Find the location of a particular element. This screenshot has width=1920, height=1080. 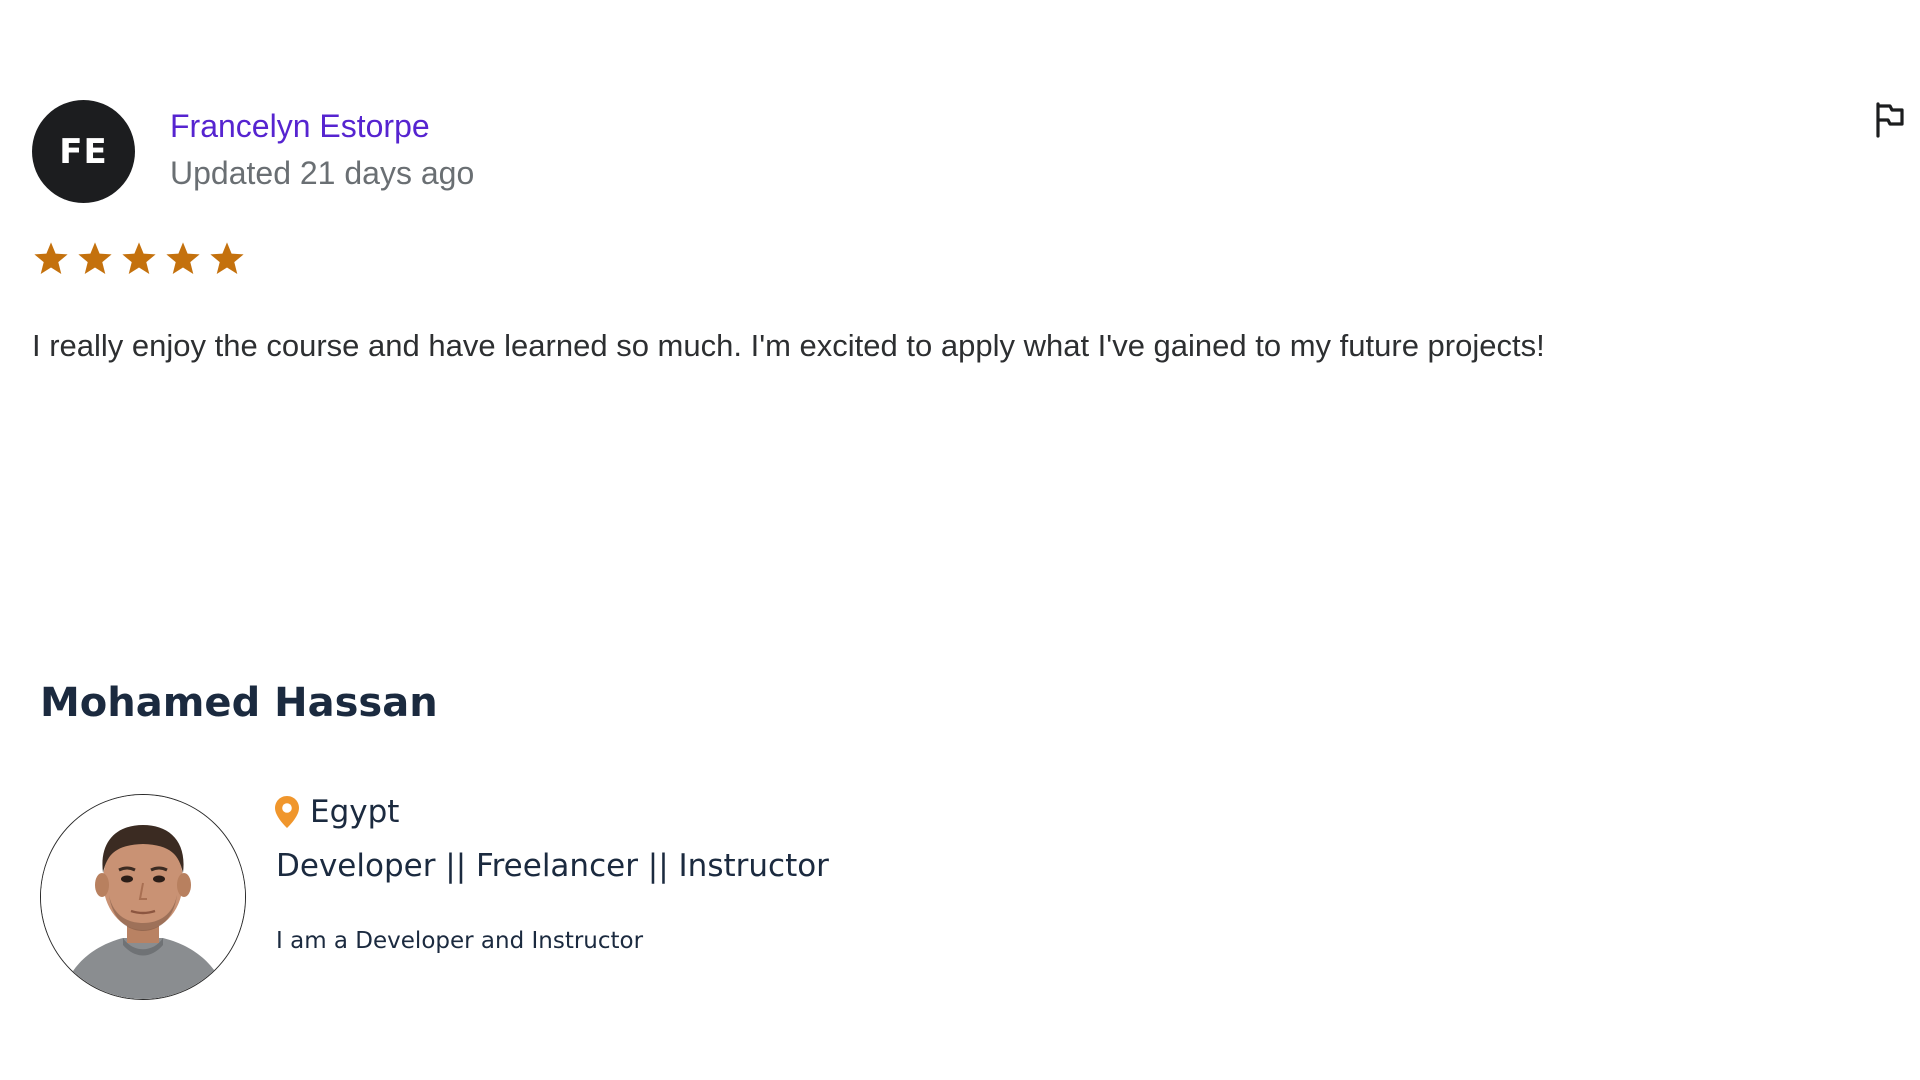

location-text: Egypt is located at coordinates (355, 812).